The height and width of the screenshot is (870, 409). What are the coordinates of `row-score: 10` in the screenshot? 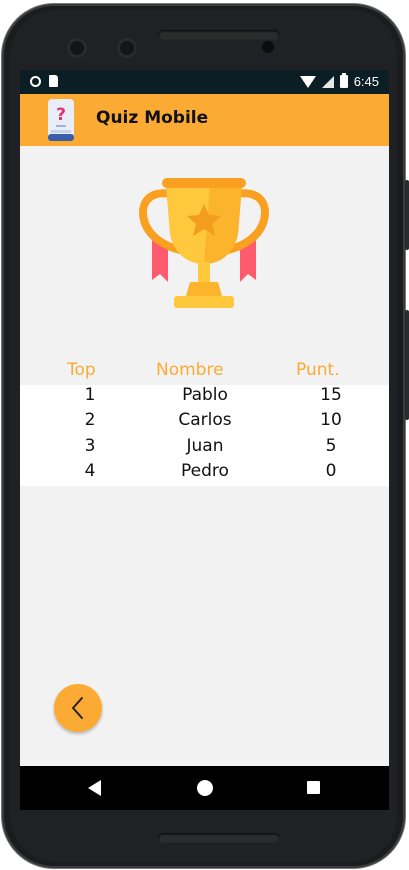 It's located at (331, 420).